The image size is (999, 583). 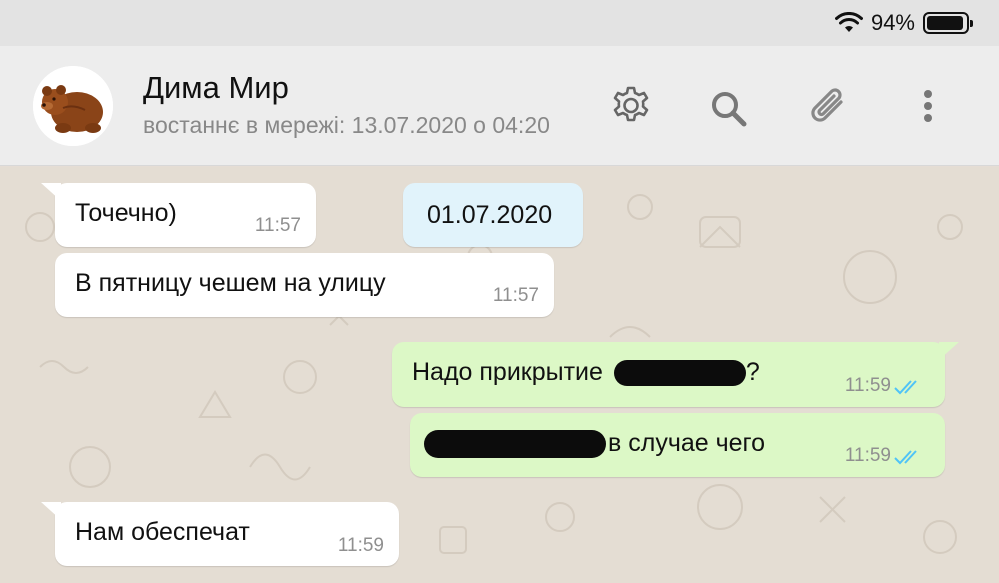 I want to click on more-vertical-icon, so click(x=928, y=108).